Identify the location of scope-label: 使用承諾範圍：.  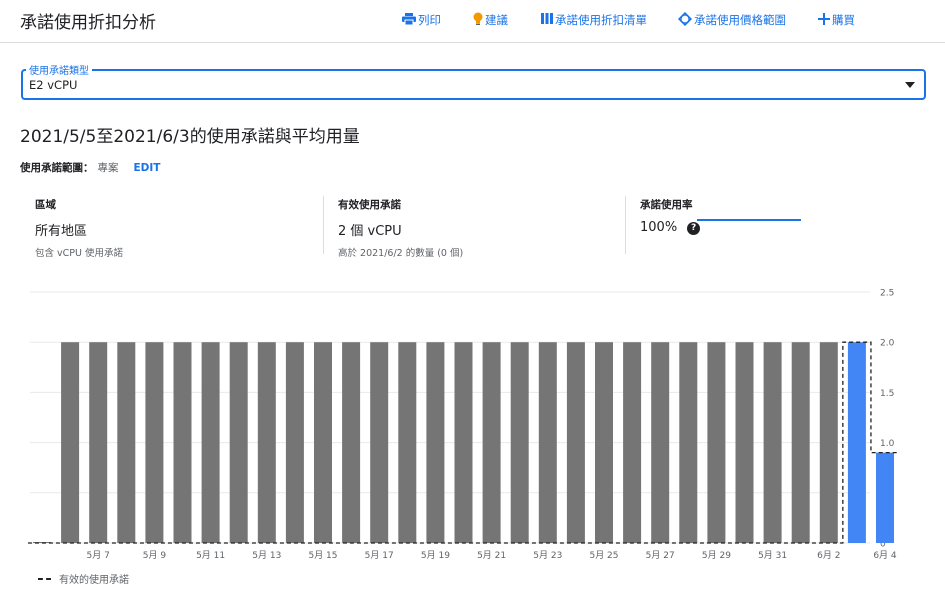
(57, 168).